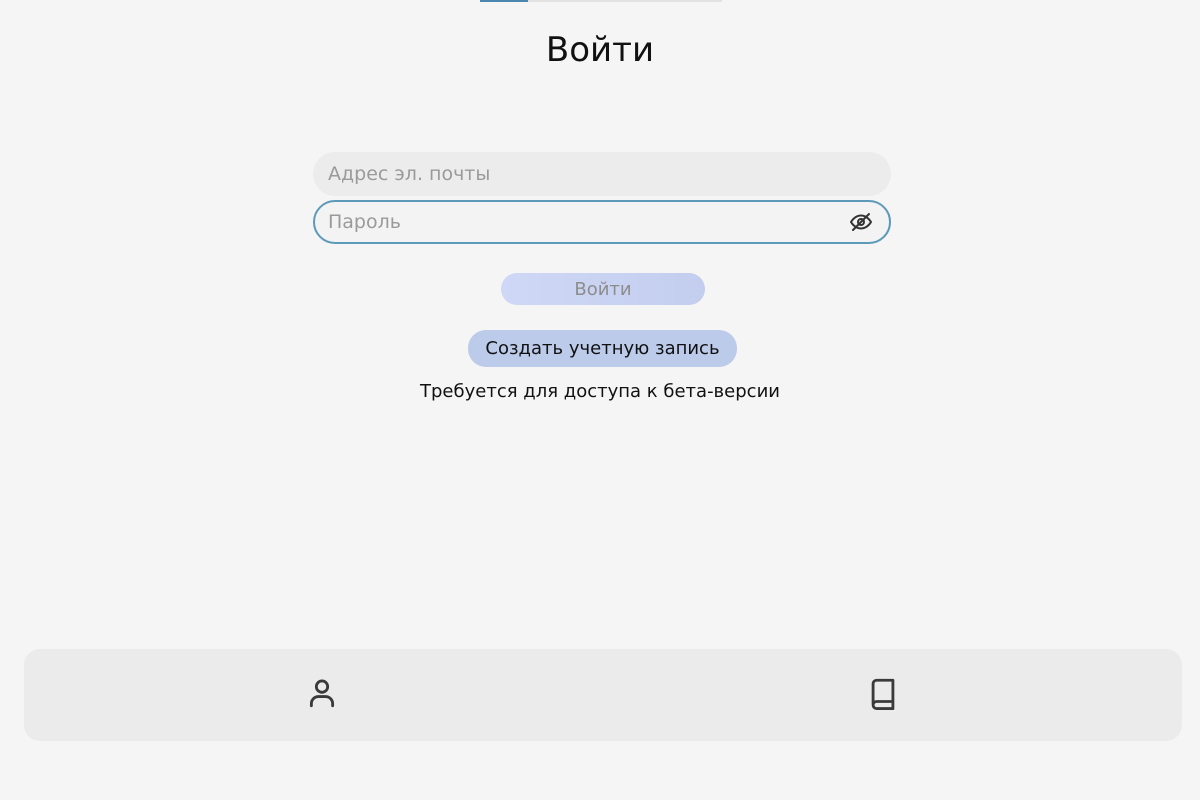  I want to click on nav-item-profile, so click(322, 695).